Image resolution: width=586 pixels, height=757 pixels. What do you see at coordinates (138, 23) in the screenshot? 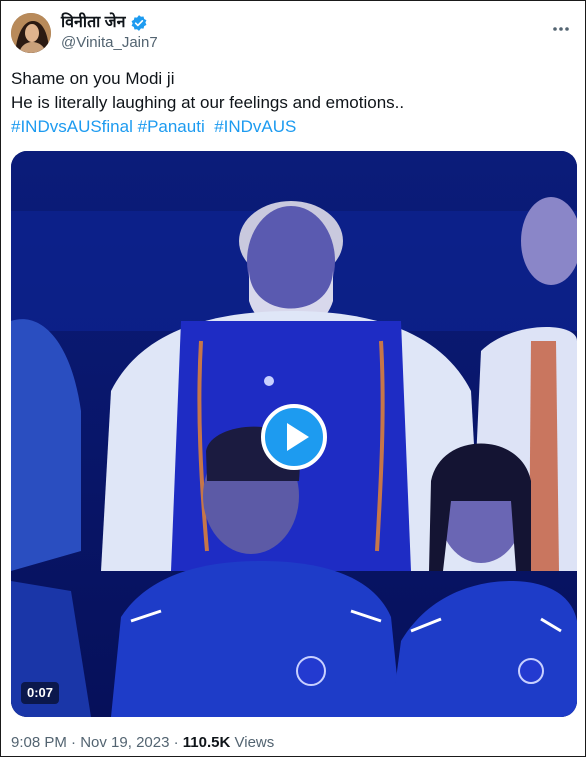
I see `verified-badge-icon` at bounding box center [138, 23].